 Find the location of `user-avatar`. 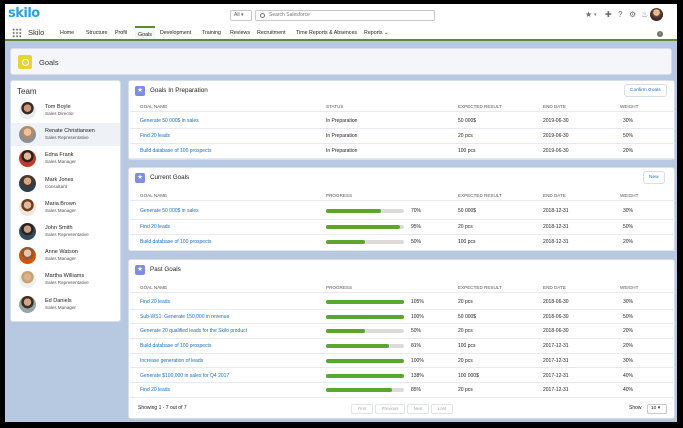

user-avatar is located at coordinates (656, 14).